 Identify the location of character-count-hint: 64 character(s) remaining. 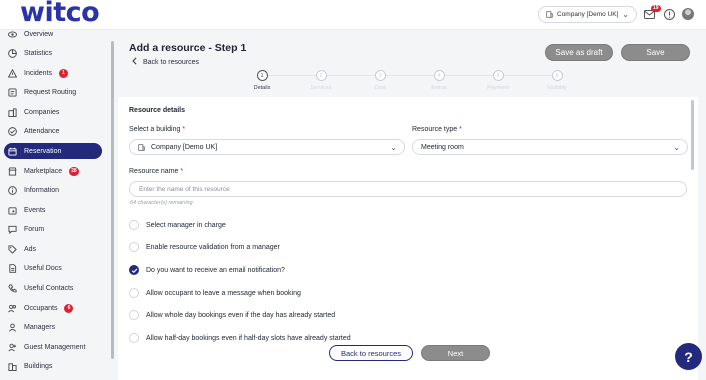
(161, 203).